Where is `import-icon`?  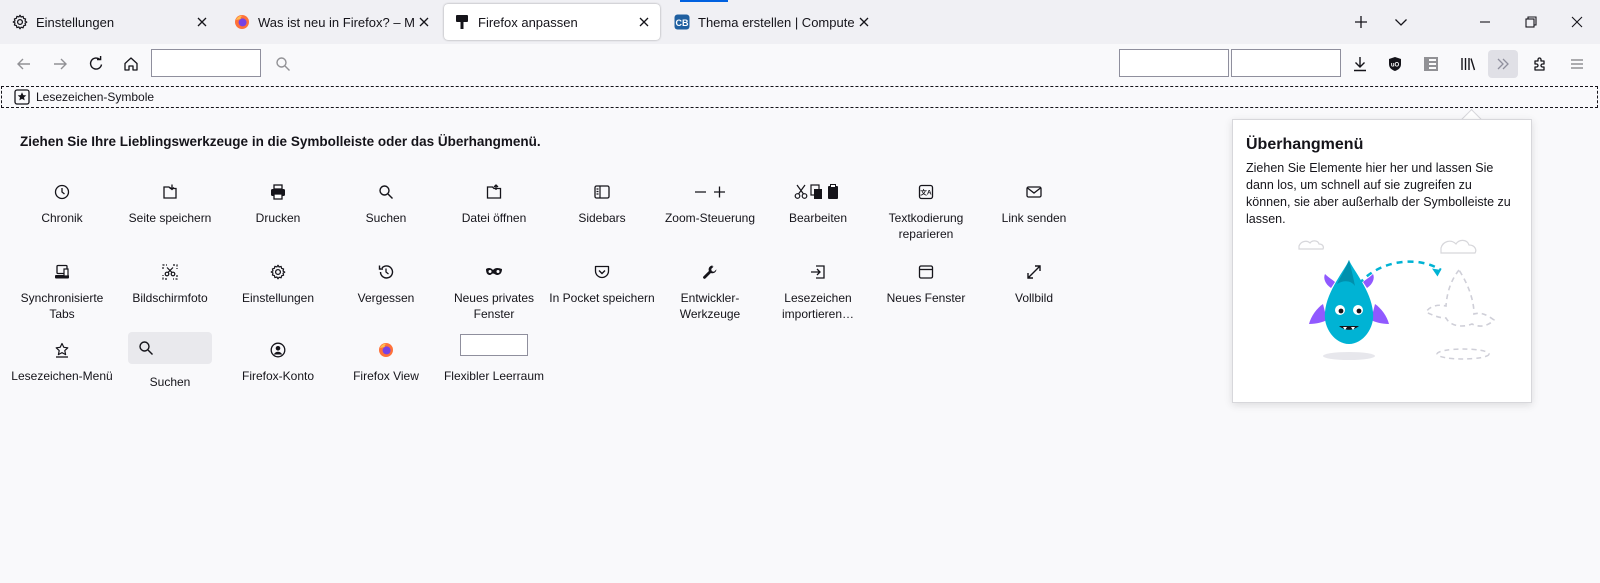 import-icon is located at coordinates (818, 272).